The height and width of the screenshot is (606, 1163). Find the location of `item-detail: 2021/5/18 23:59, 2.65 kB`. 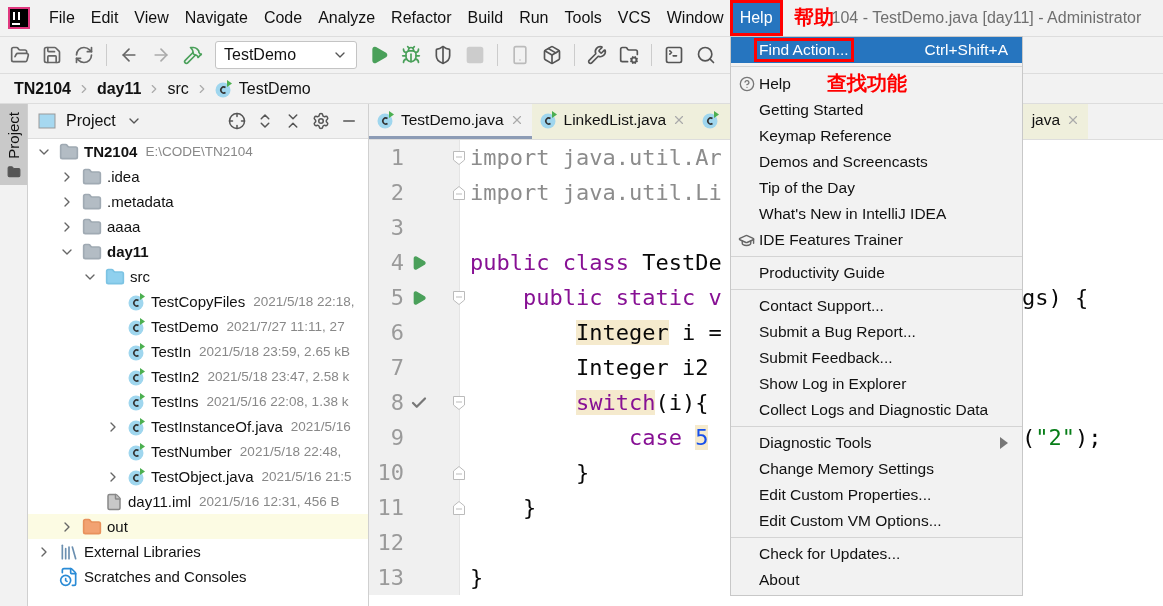

item-detail: 2021/5/18 23:59, 2.65 kB is located at coordinates (274, 351).